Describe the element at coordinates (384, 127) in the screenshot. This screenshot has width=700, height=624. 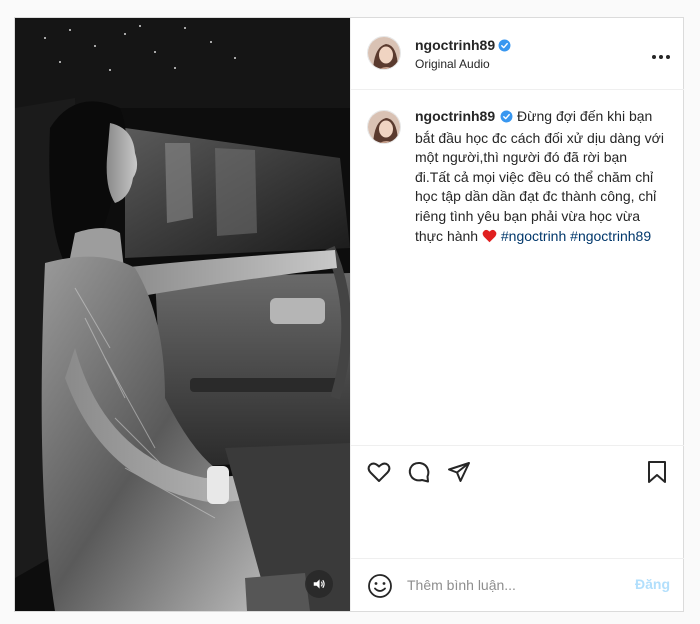
I see `caption-avatar` at that location.